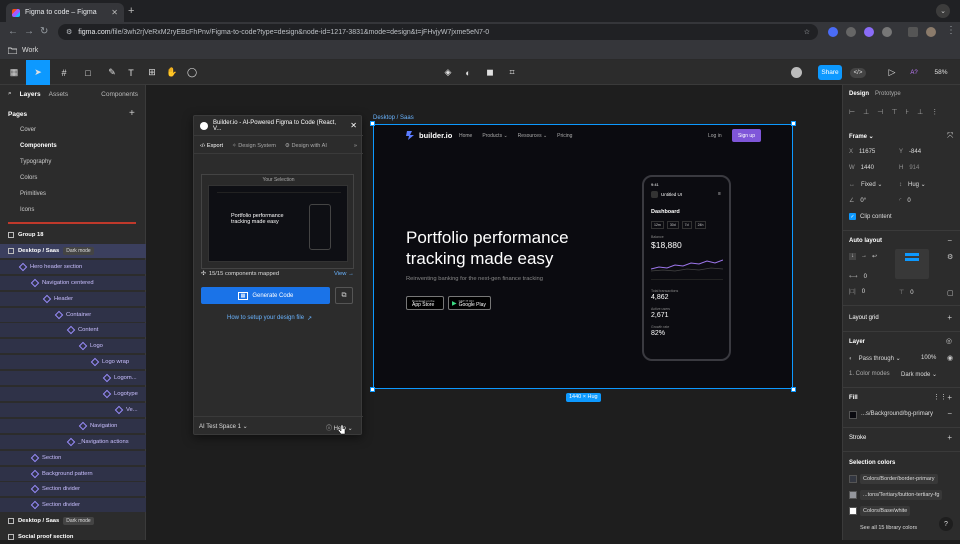 The height and width of the screenshot is (544, 960). I want to click on extension-icon, so click(833, 32).